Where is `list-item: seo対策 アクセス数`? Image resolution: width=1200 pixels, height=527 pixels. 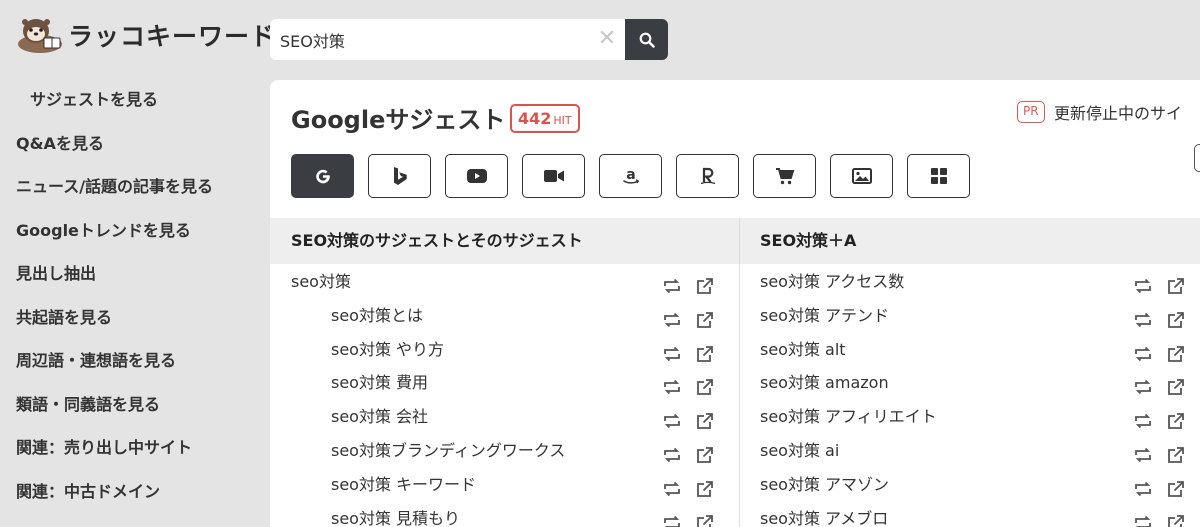 list-item: seo対策 アクセス数 is located at coordinates (970, 282).